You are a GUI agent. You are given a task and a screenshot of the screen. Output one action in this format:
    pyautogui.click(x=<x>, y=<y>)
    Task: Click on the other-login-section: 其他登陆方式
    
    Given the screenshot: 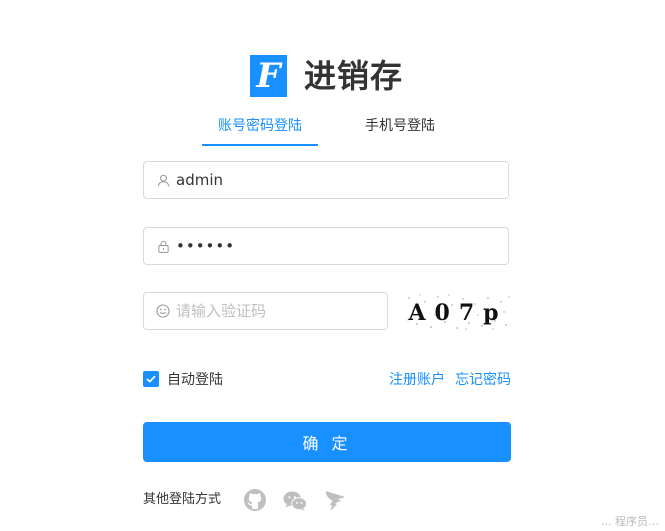 What is the action you would take?
    pyautogui.click(x=182, y=497)
    